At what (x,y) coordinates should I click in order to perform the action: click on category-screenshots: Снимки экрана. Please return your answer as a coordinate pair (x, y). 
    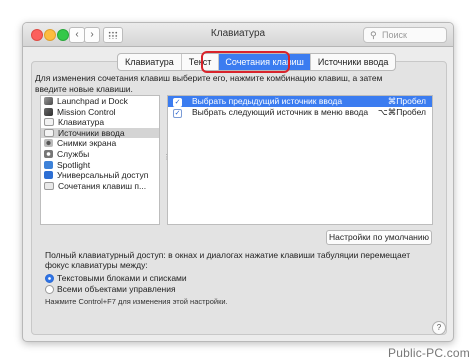
    Looking at the image, I should click on (100, 143).